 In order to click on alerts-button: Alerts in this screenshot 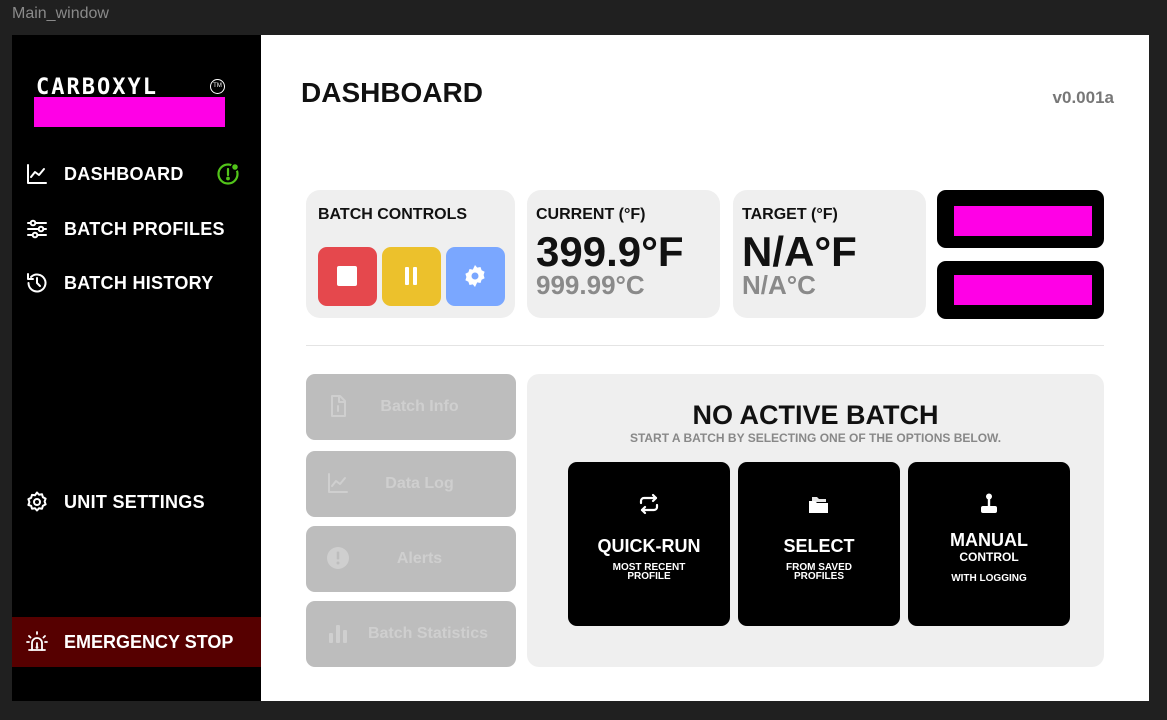, I will do `click(411, 559)`.